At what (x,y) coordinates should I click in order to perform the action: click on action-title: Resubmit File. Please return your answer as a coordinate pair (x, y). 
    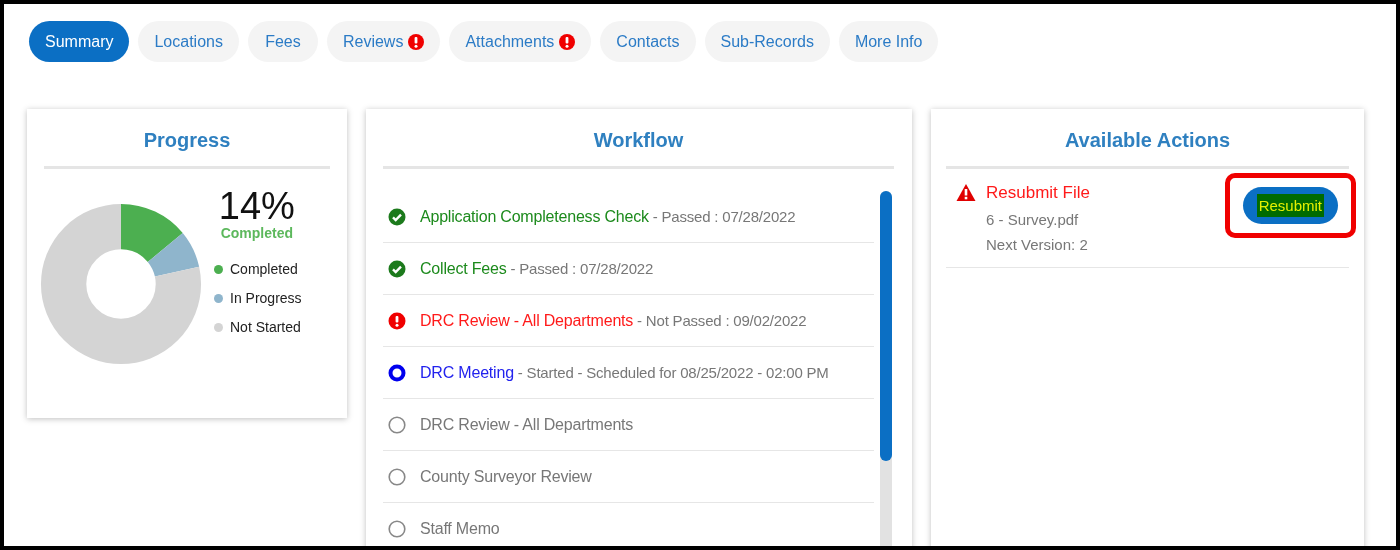
    Looking at the image, I should click on (1038, 193).